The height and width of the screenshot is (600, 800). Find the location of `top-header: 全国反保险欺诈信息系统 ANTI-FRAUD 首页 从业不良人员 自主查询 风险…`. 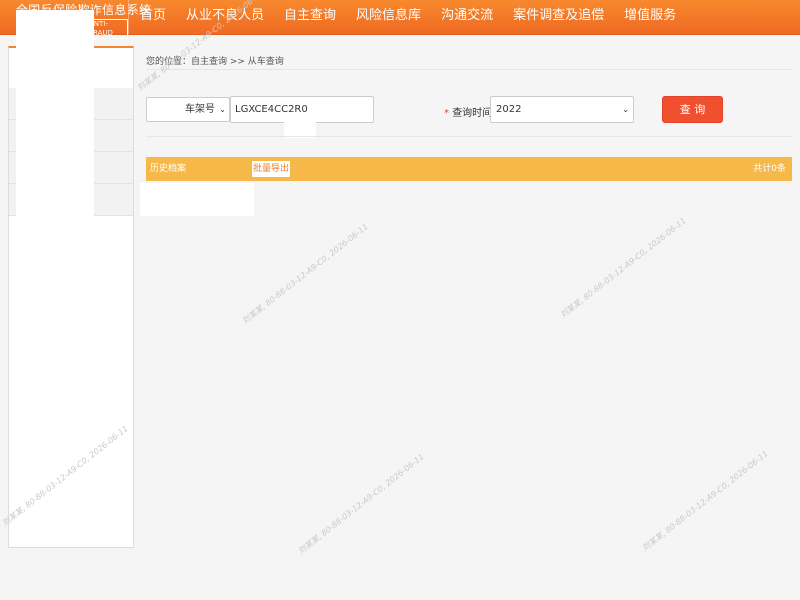

top-header: 全国反保险欺诈信息系统 ANTI-FRAUD 首页 从业不良人员 自主查询 风险… is located at coordinates (400, 19).